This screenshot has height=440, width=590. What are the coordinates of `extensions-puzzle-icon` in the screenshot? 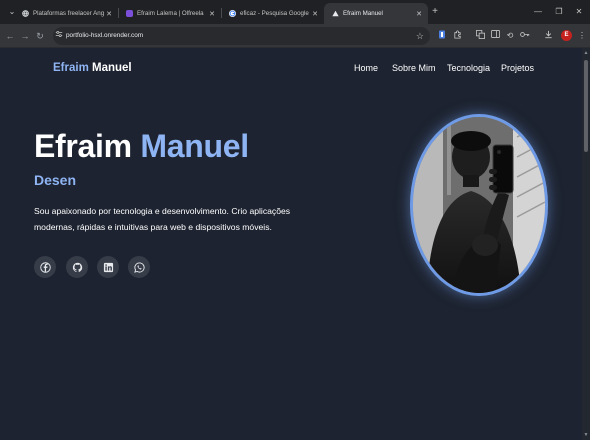 It's located at (457, 36).